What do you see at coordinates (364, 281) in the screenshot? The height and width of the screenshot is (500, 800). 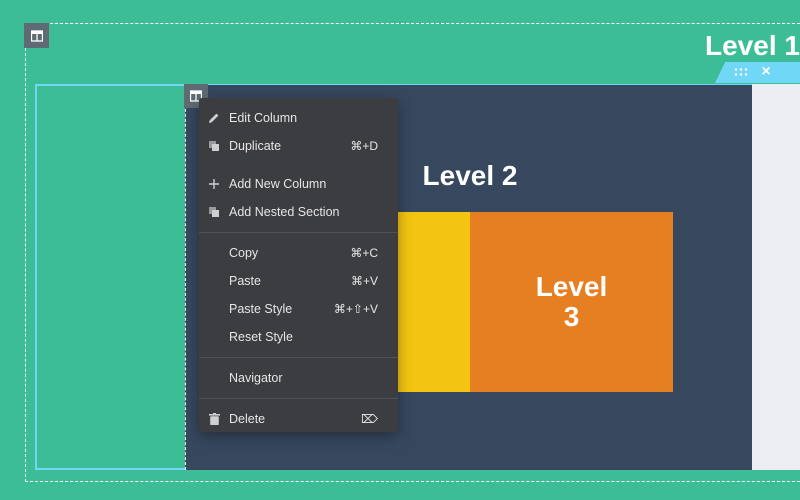 I see `menu-item-shortcut: ⌘+V` at bounding box center [364, 281].